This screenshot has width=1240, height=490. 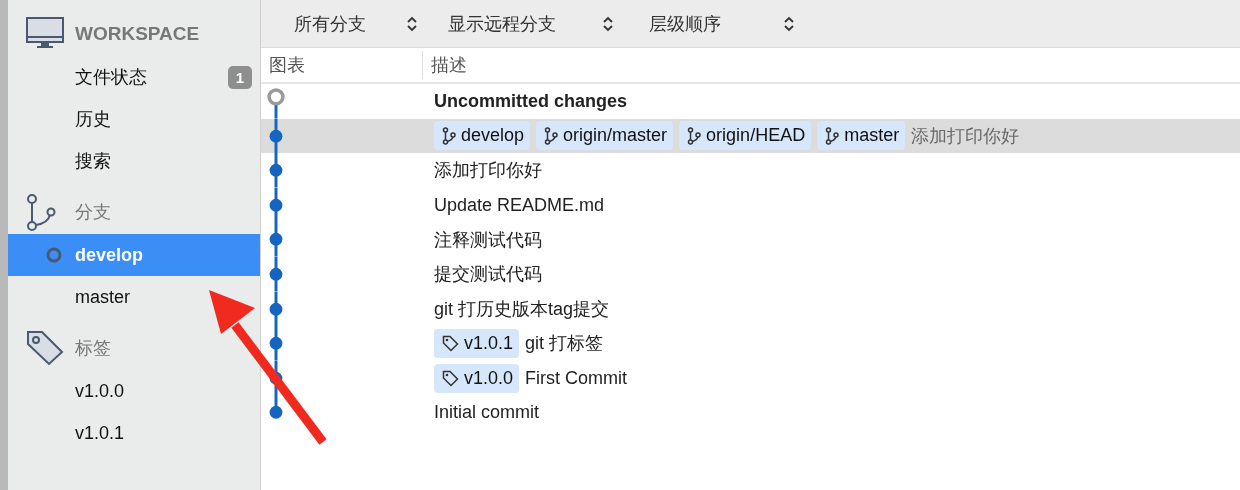 What do you see at coordinates (356, 23) in the screenshot?
I see `dropdown: 所有分支` at bounding box center [356, 23].